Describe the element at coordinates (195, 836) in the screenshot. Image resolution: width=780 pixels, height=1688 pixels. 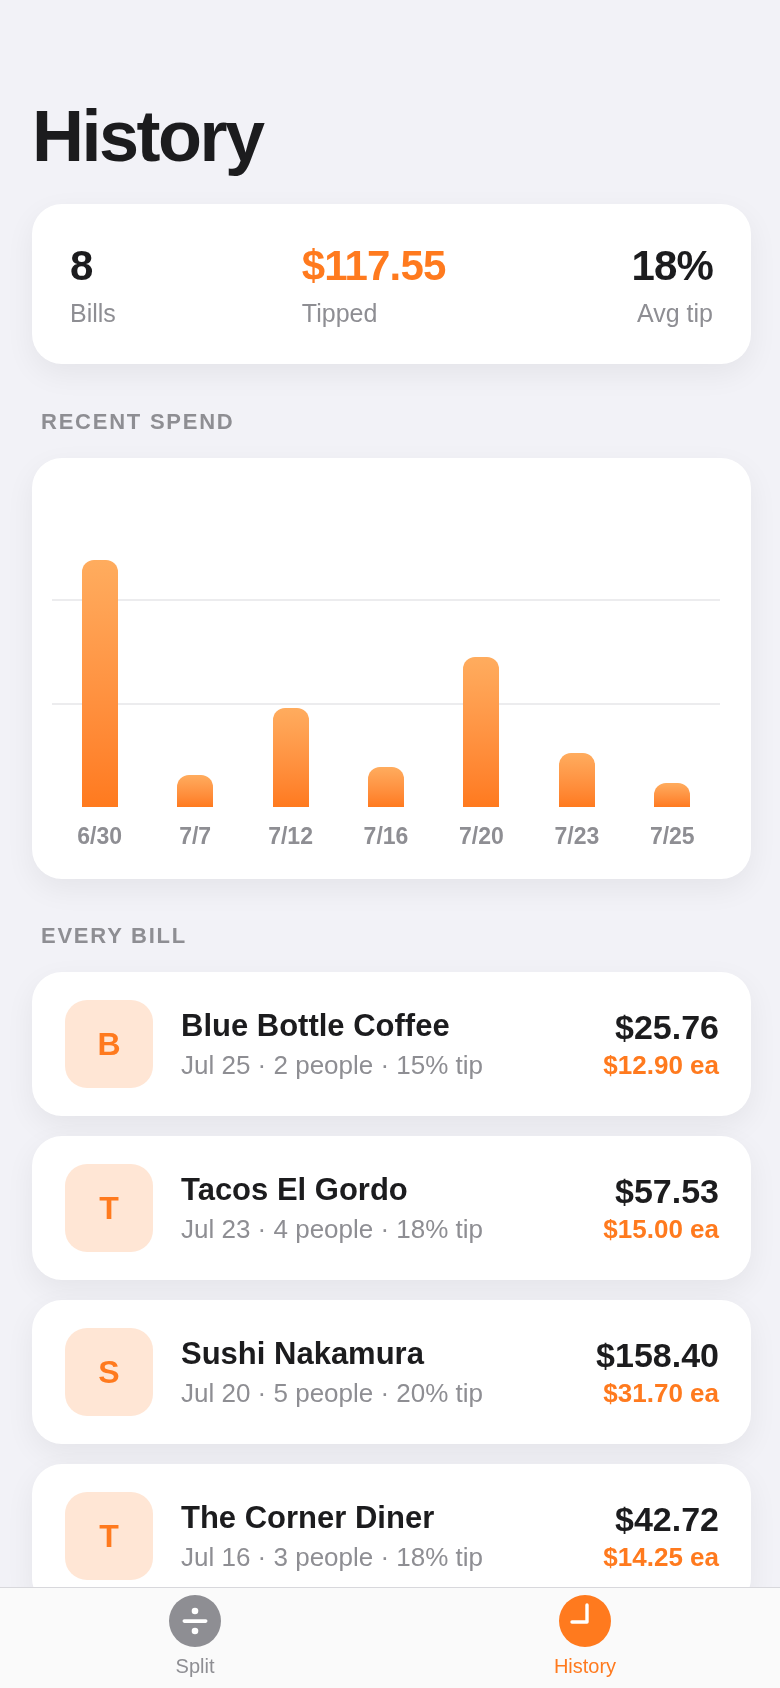
I see `date-label: 7/7` at that location.